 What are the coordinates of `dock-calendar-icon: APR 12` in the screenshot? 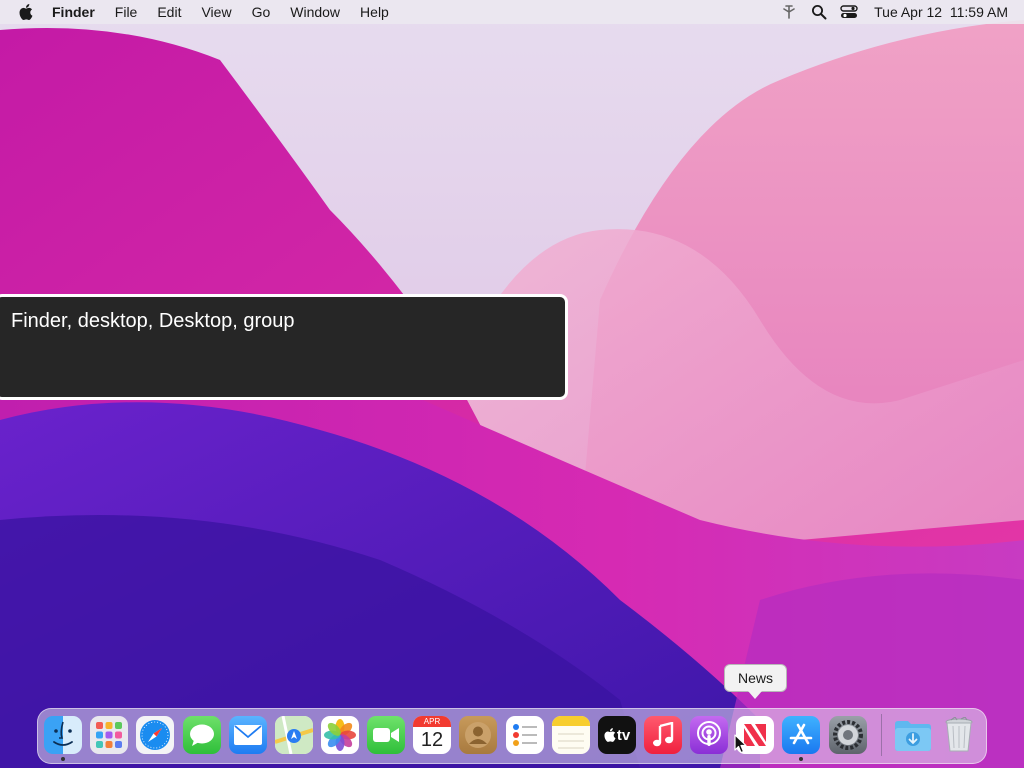 It's located at (432, 735).